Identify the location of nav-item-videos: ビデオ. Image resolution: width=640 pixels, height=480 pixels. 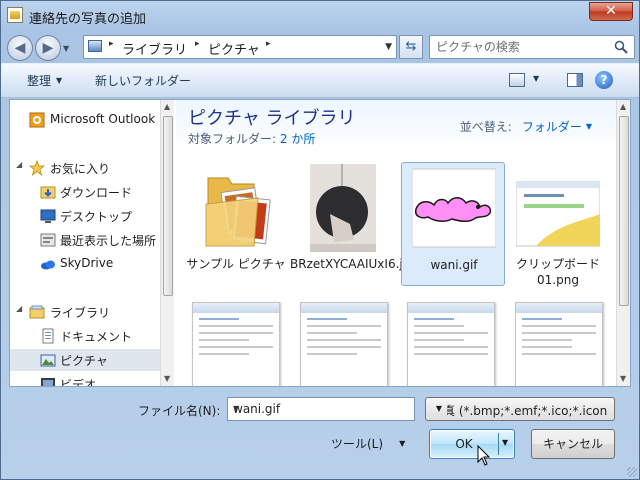
(85, 379).